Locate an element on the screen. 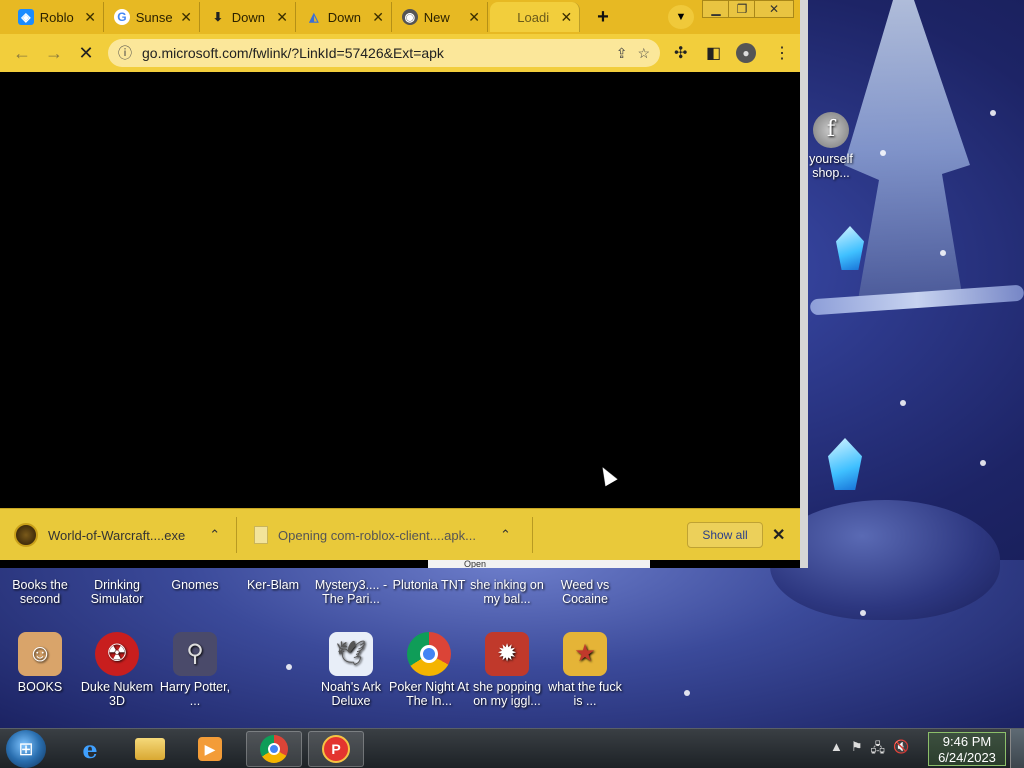 This screenshot has width=1024, height=768. back-arrow-icon: ← is located at coordinates (22, 52).